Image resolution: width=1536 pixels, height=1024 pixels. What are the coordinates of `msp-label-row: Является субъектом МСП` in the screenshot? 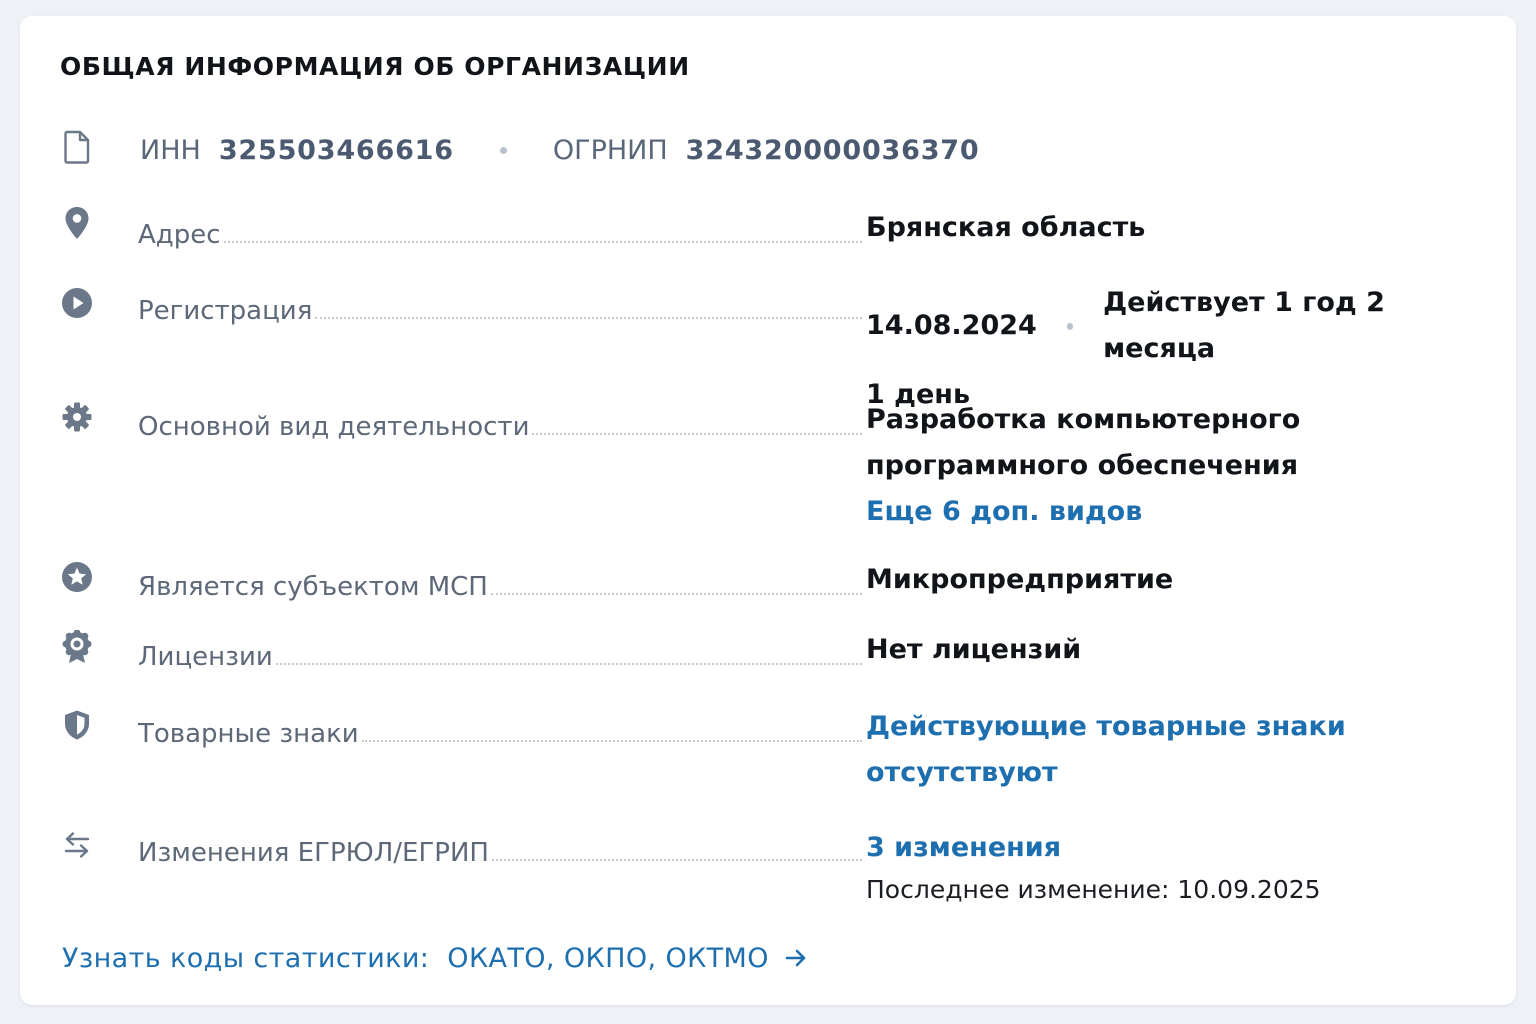 It's located at (500, 582).